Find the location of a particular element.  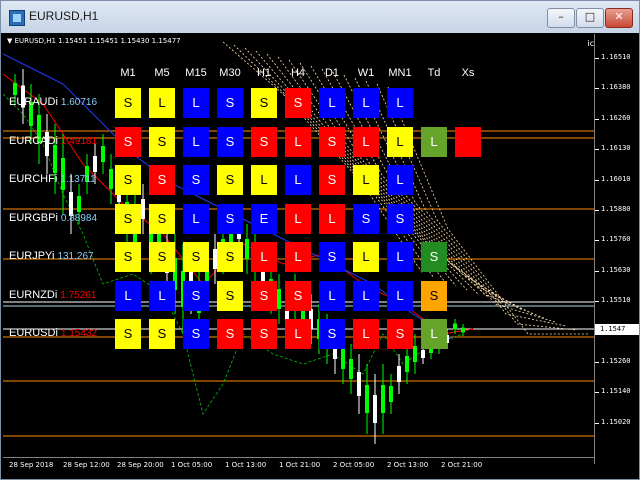

pair-name: EURAUDi is located at coordinates (33, 102).